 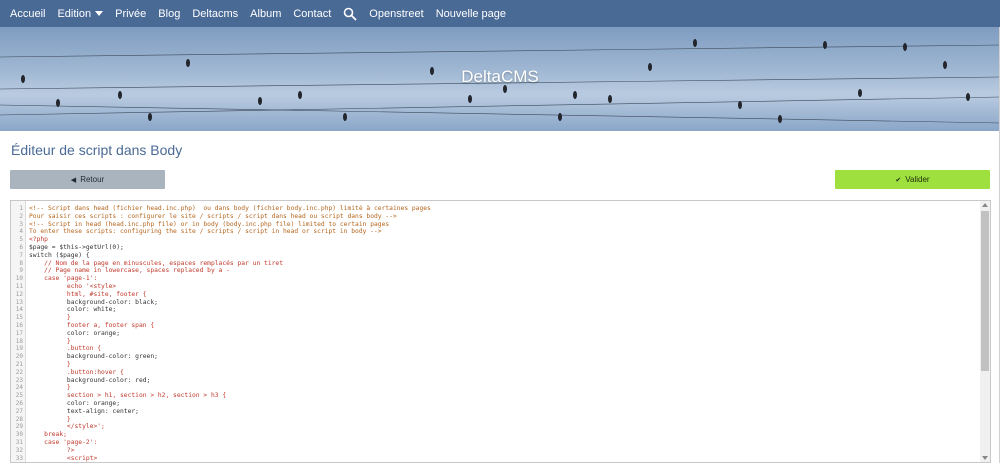 What do you see at coordinates (898, 180) in the screenshot?
I see `check-icon: ✔` at bounding box center [898, 180].